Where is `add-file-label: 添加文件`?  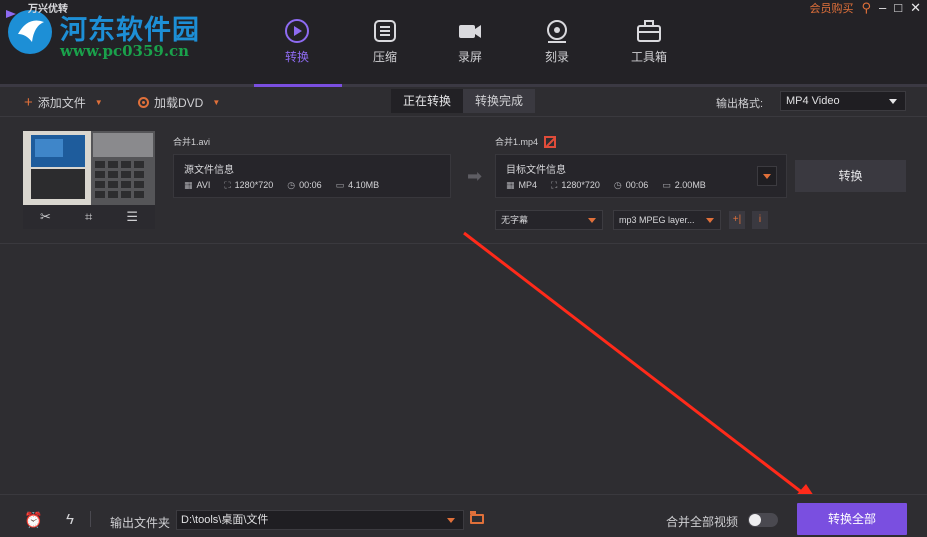 add-file-label: 添加文件 is located at coordinates (61, 103).